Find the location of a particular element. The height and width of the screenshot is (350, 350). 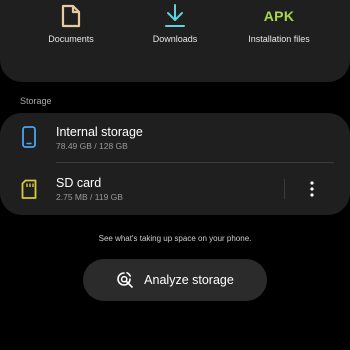

analyze-storage-button: Analyze storage is located at coordinates (175, 280).